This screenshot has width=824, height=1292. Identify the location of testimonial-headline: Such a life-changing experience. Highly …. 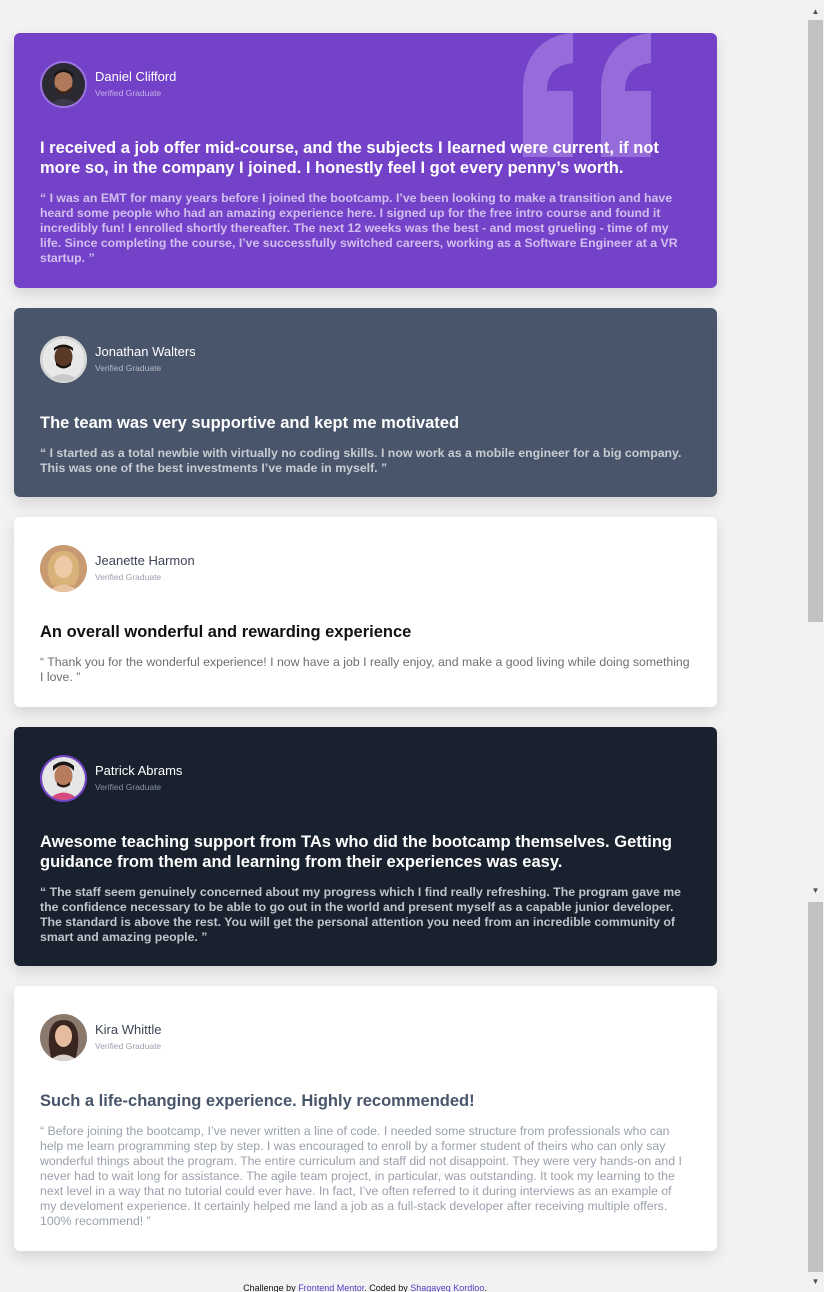
(257, 1101).